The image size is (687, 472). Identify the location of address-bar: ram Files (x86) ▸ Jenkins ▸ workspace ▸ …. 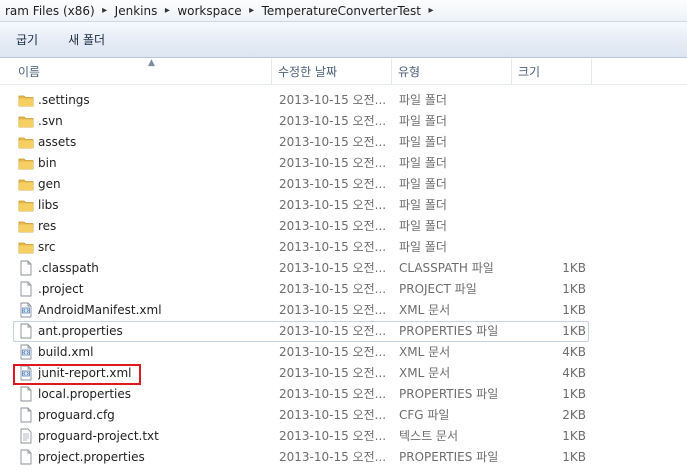
(343, 11).